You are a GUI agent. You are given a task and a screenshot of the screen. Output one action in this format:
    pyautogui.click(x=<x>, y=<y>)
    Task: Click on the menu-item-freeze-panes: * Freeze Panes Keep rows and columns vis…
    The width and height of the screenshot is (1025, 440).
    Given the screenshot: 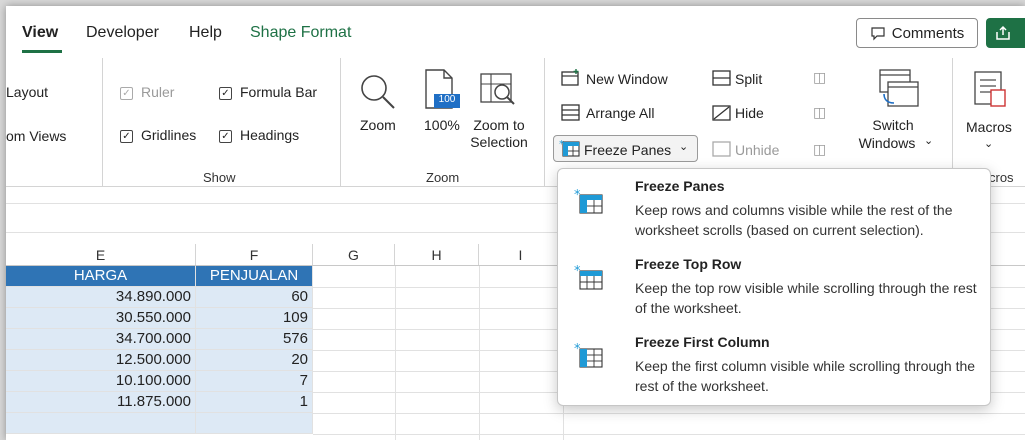 What is the action you would take?
    pyautogui.click(x=774, y=209)
    